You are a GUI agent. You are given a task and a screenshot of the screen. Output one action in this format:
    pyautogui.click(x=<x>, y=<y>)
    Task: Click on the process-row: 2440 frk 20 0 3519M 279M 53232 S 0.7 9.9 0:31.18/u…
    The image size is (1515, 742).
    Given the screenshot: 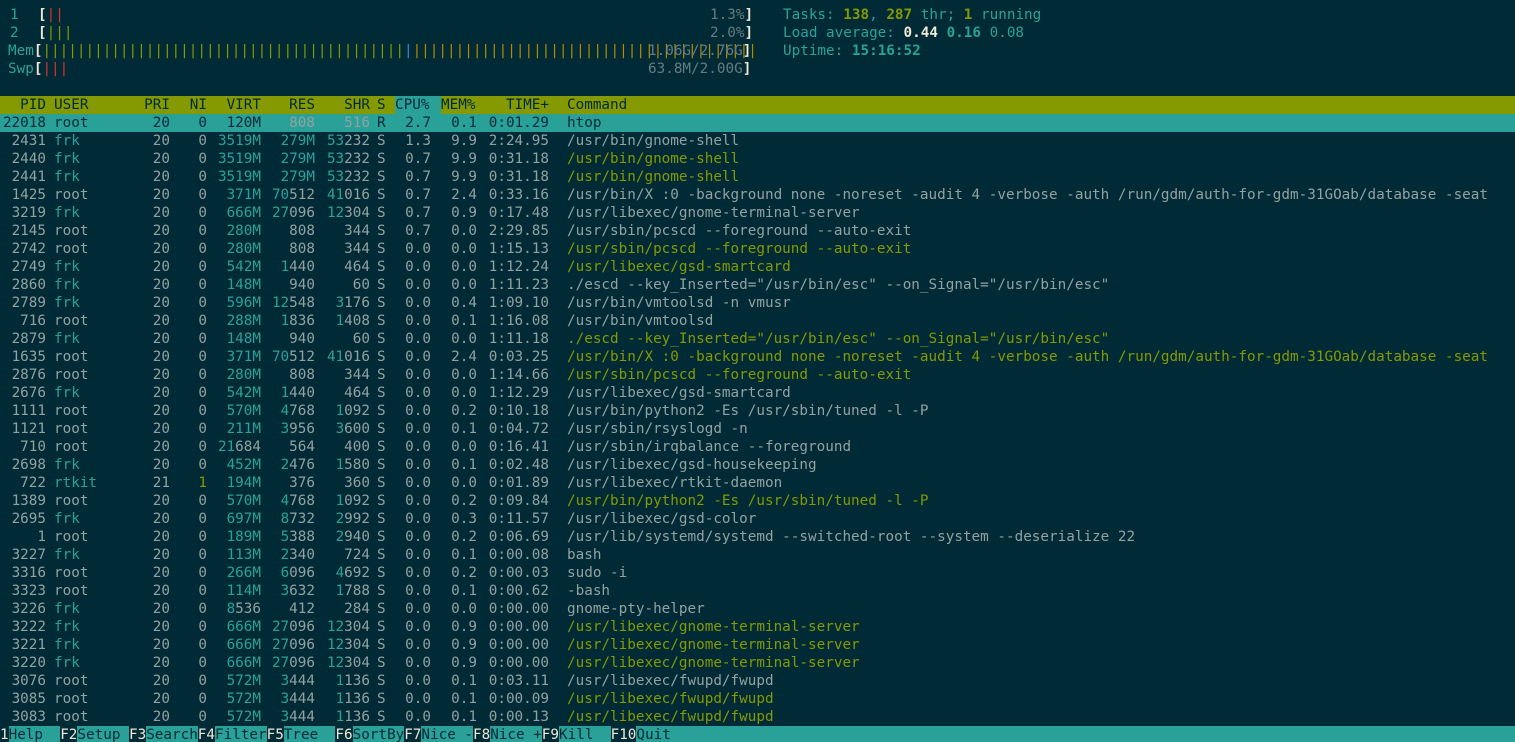 What is the action you would take?
    pyautogui.click(x=757, y=159)
    